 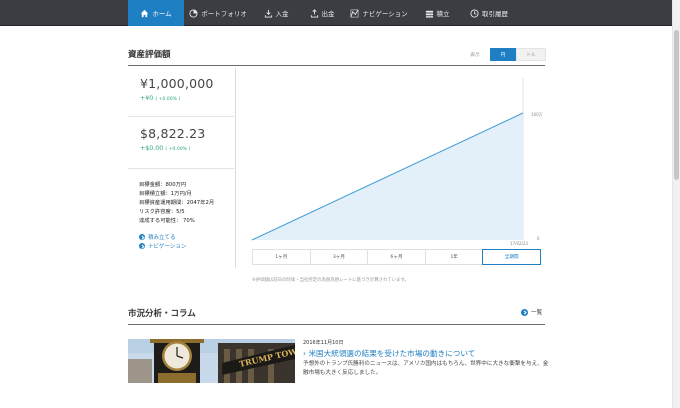 What do you see at coordinates (392, 353) in the screenshot?
I see `article-title: 米国大統領選の結果を受けた市場の動きについて` at bounding box center [392, 353].